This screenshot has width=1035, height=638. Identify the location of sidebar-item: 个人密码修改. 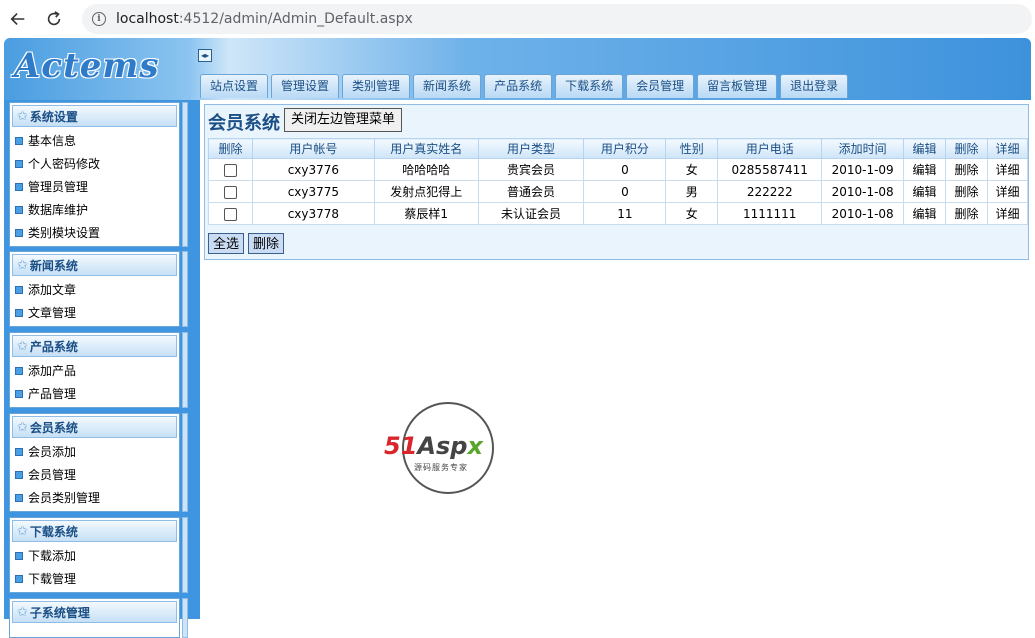
(94, 163).